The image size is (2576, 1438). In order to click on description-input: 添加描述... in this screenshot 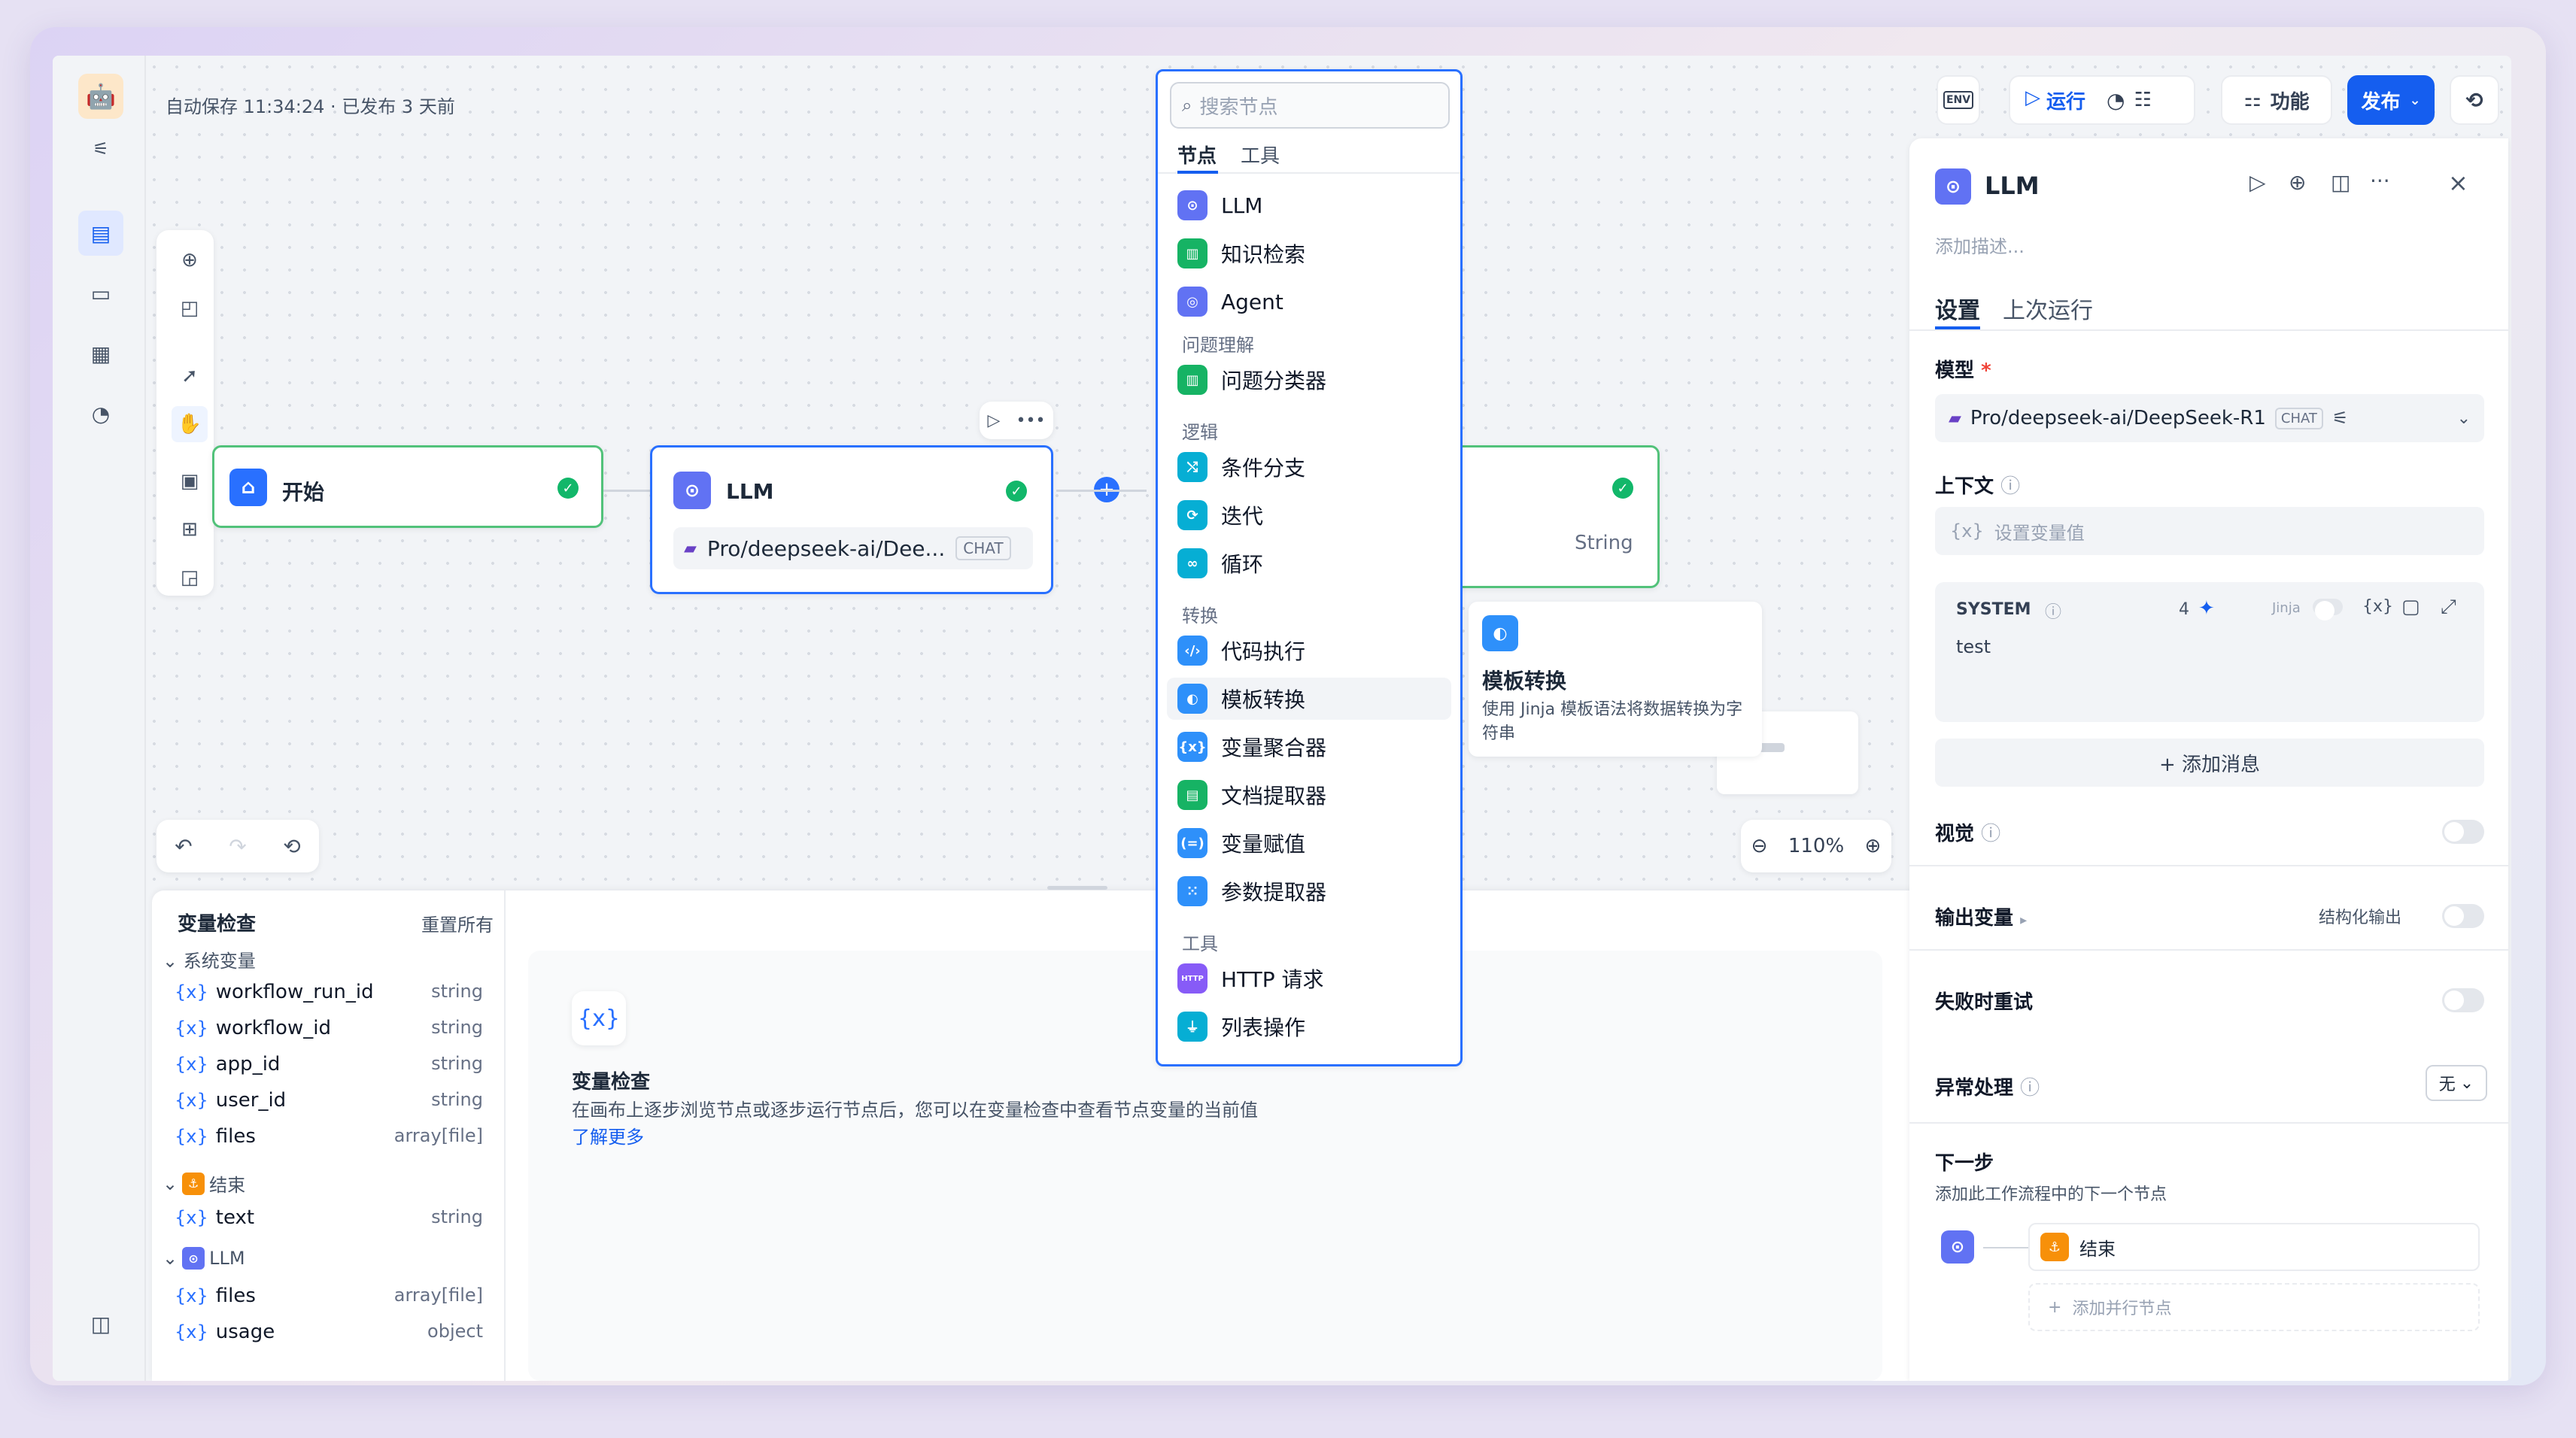, I will do `click(1980, 245)`.